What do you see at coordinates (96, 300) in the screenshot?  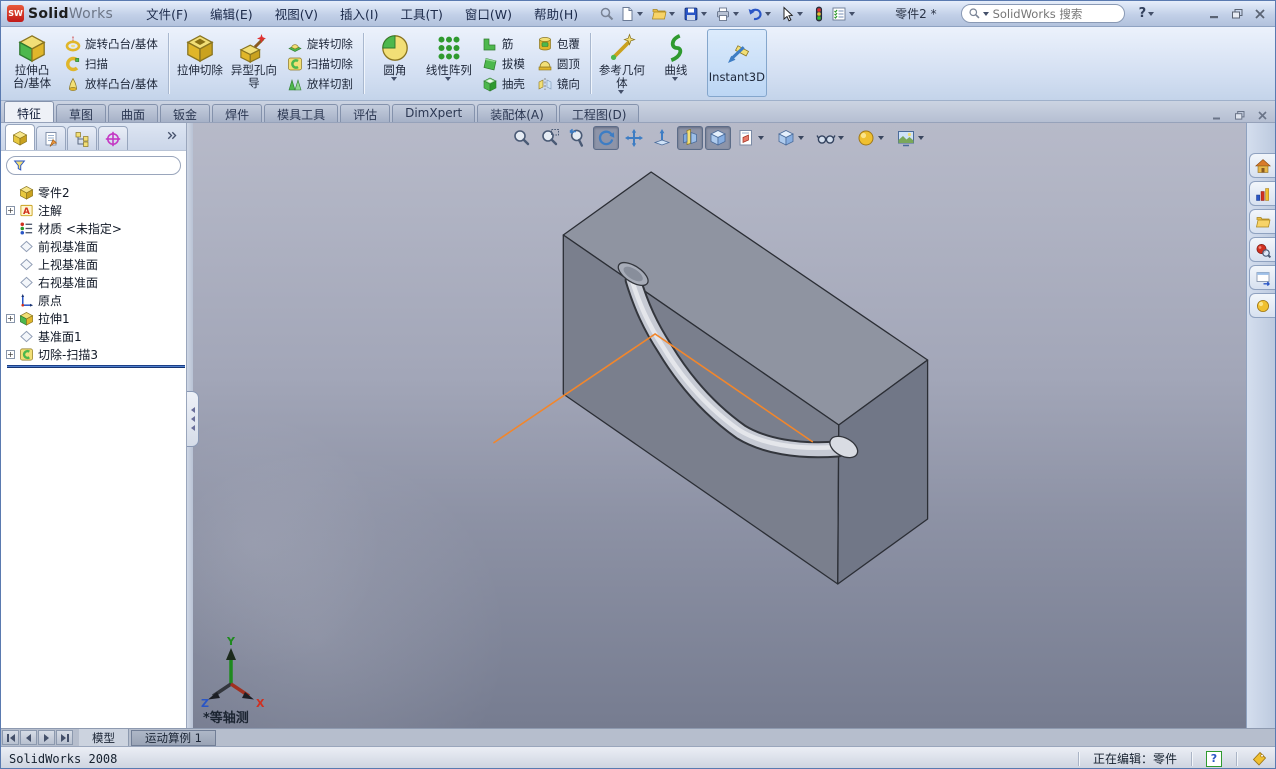 I see `tree-item-origin: 原点` at bounding box center [96, 300].